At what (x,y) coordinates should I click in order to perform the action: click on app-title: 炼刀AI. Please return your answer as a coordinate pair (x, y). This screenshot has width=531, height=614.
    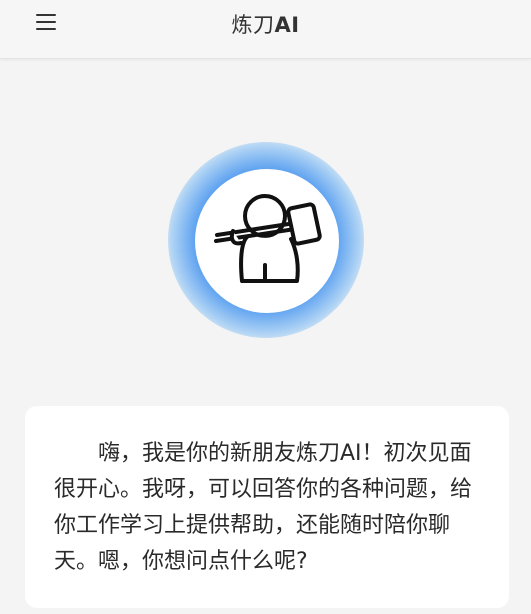
    Looking at the image, I should click on (265, 24).